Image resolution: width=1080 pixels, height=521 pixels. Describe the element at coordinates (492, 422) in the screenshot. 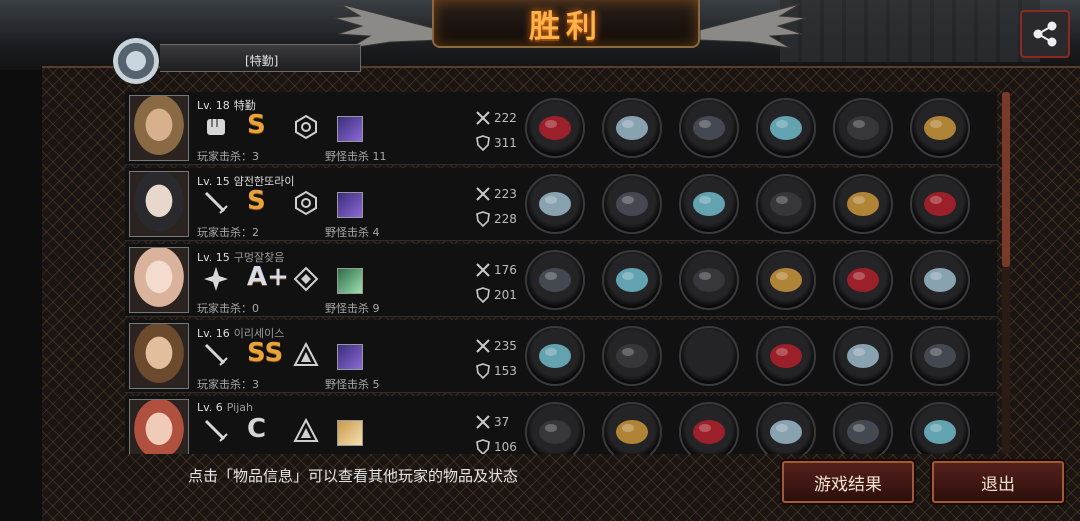

I see `attack-stat: 37` at that location.